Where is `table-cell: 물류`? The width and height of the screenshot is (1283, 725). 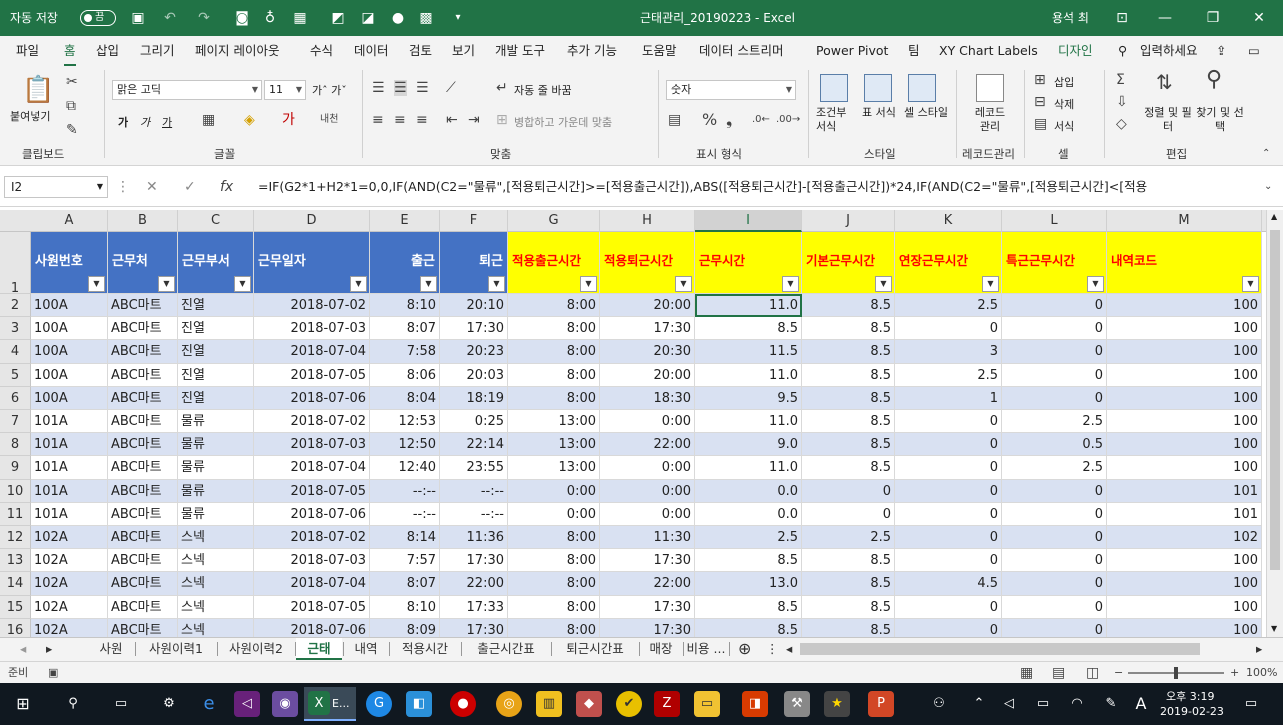
table-cell: 물류 is located at coordinates (216, 468).